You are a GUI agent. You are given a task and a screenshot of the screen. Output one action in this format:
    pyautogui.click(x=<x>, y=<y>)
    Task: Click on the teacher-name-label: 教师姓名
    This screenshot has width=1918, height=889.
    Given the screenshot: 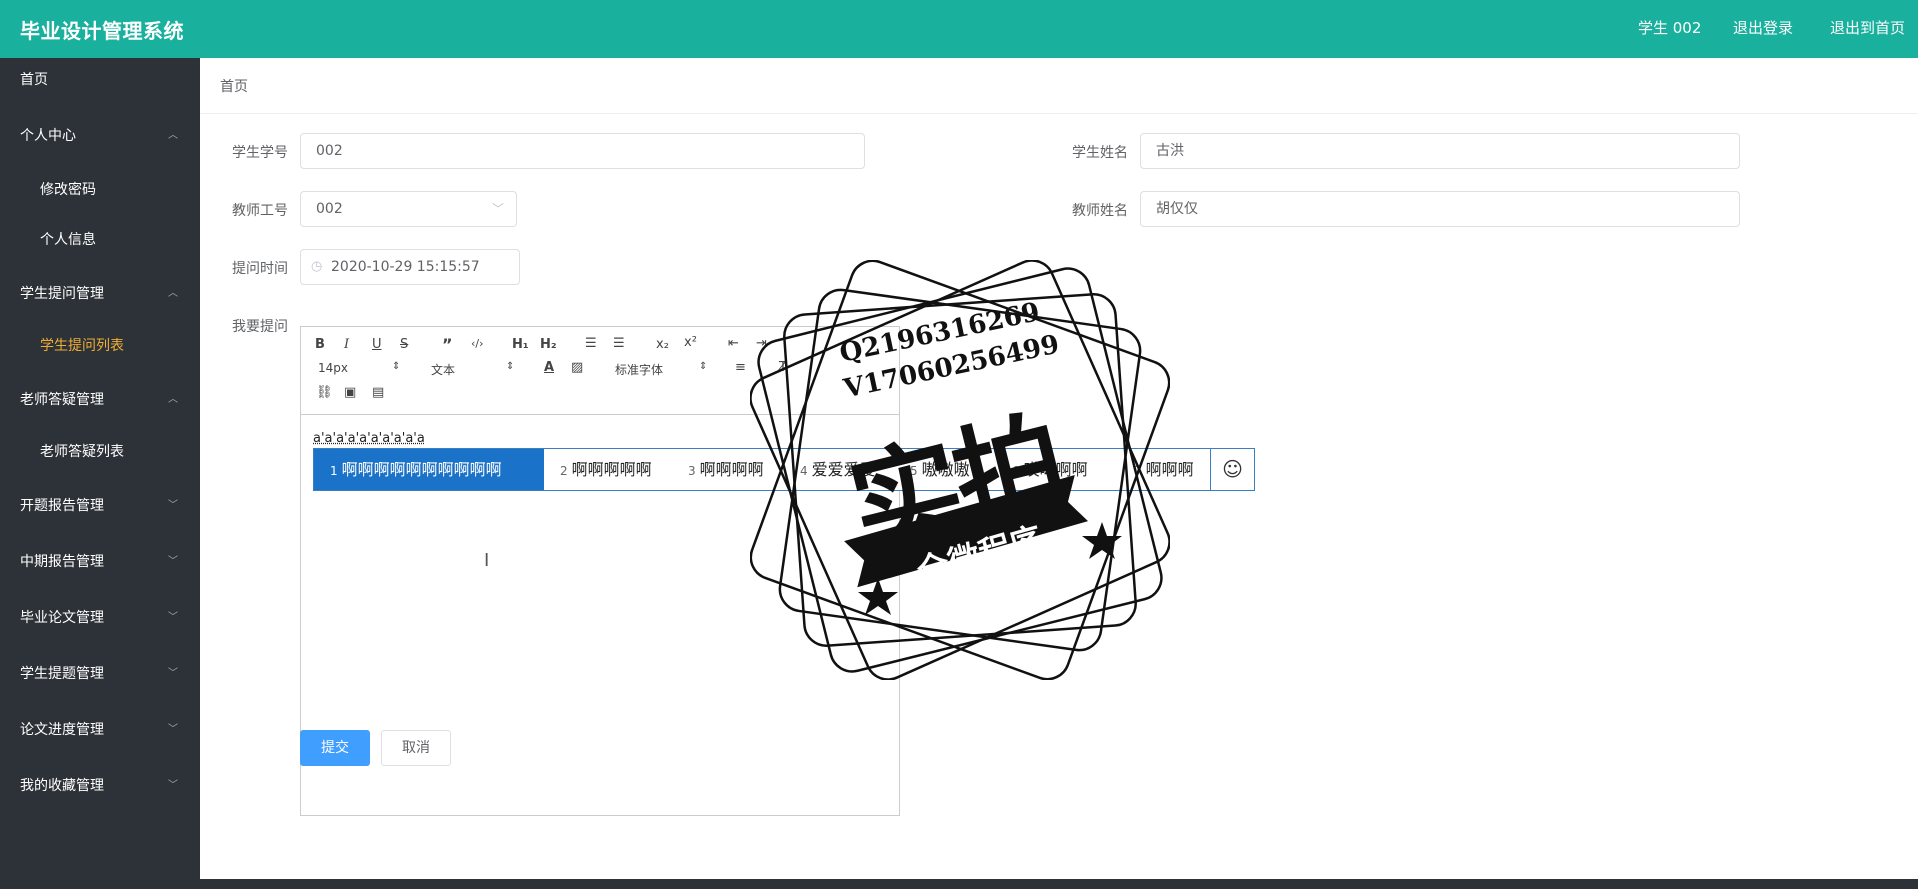 What is the action you would take?
    pyautogui.click(x=1100, y=211)
    